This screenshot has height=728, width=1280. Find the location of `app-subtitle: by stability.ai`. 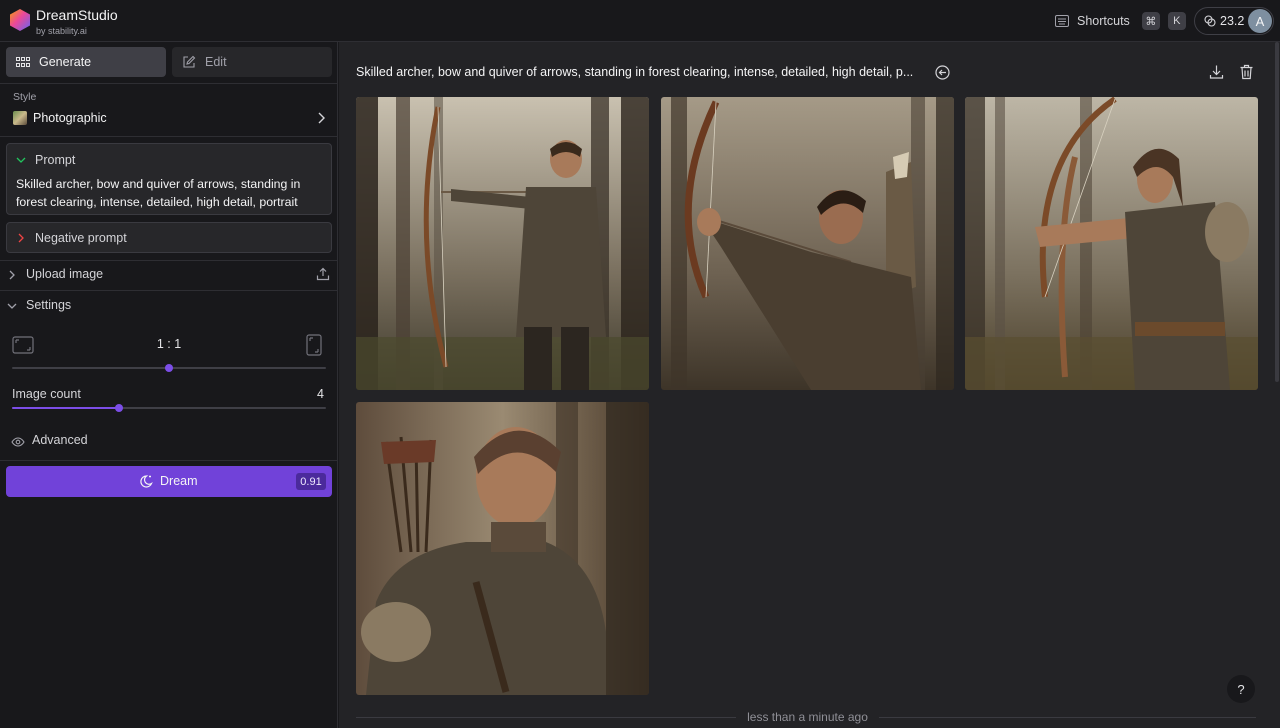

app-subtitle: by stability.ai is located at coordinates (61, 31).